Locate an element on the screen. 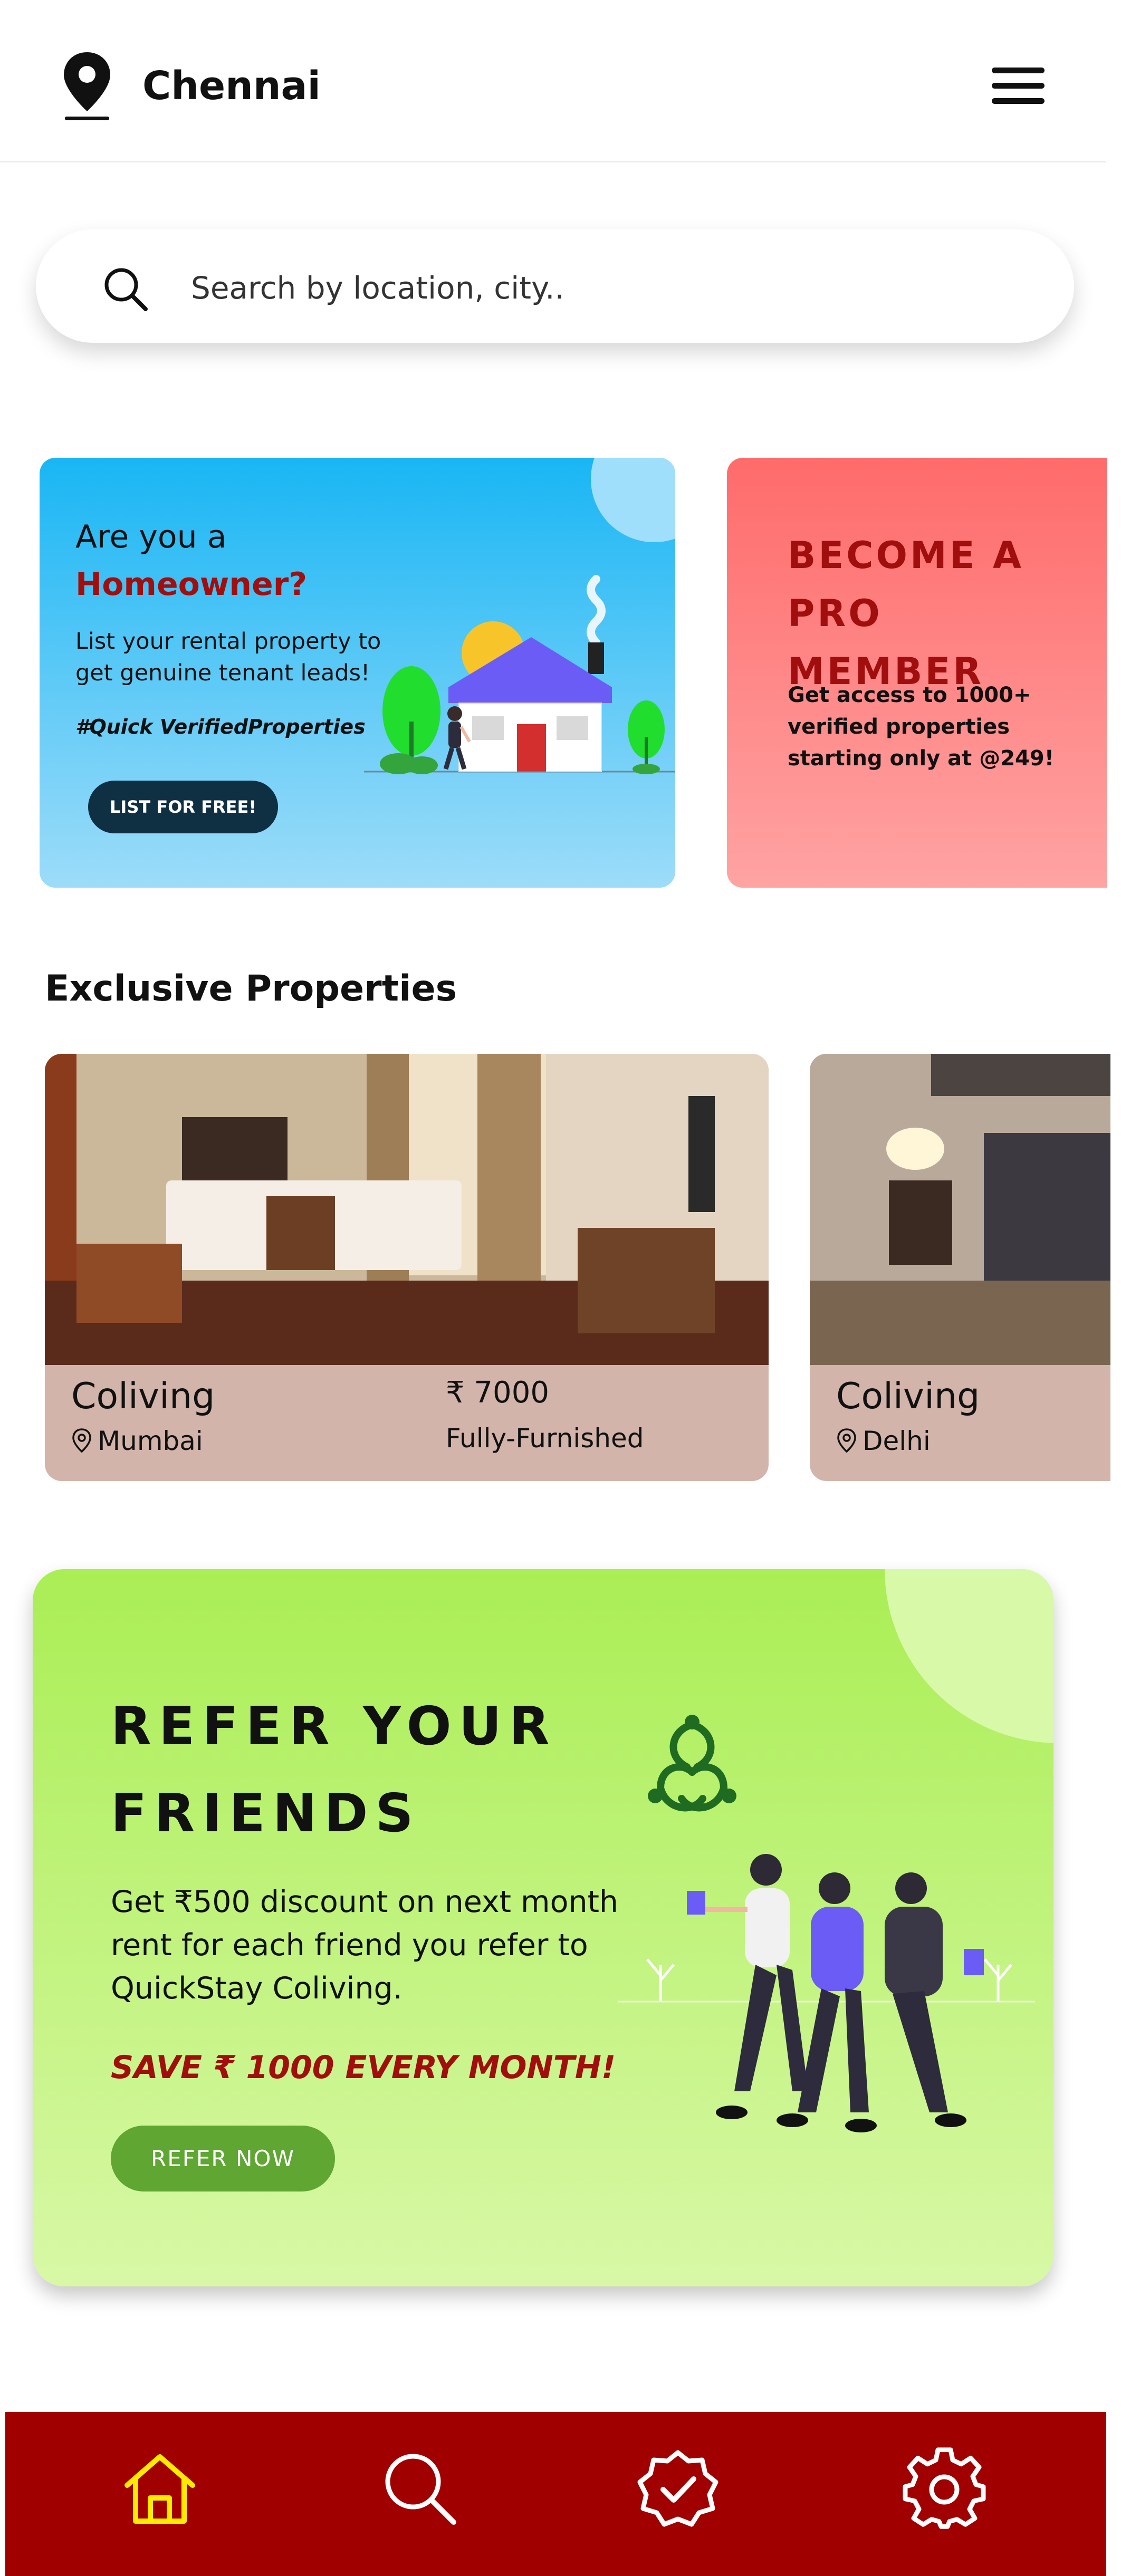 This screenshot has width=1121, height=2576. decorative-corner is located at coordinates (969, 1656).